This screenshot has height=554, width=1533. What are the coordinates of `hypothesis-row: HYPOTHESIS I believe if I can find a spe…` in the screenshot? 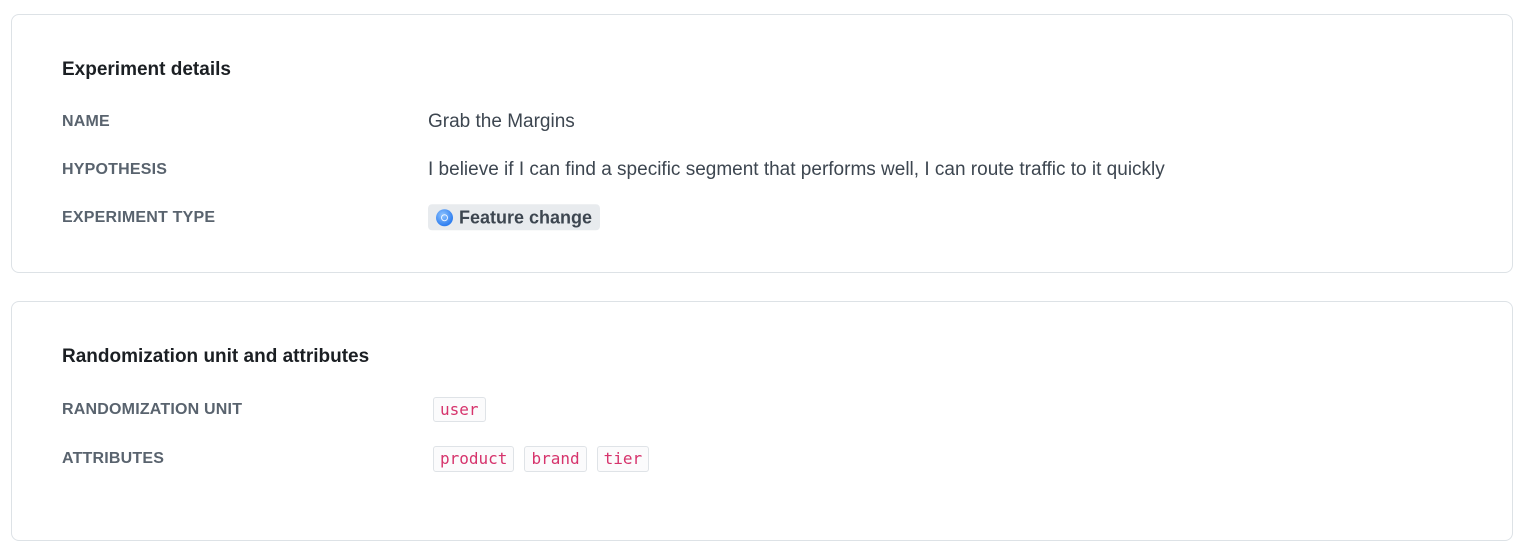 It's located at (767, 170).